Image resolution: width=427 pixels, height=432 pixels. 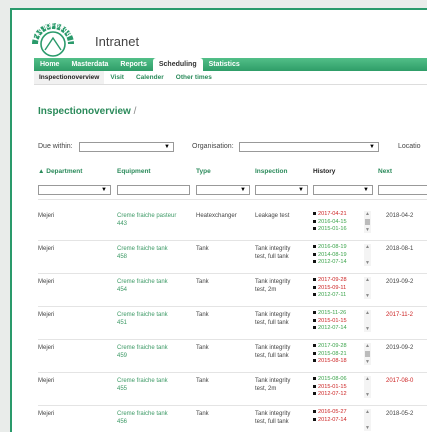 What do you see at coordinates (177, 64) in the screenshot?
I see `nav-scheduling: Scheduling` at bounding box center [177, 64].